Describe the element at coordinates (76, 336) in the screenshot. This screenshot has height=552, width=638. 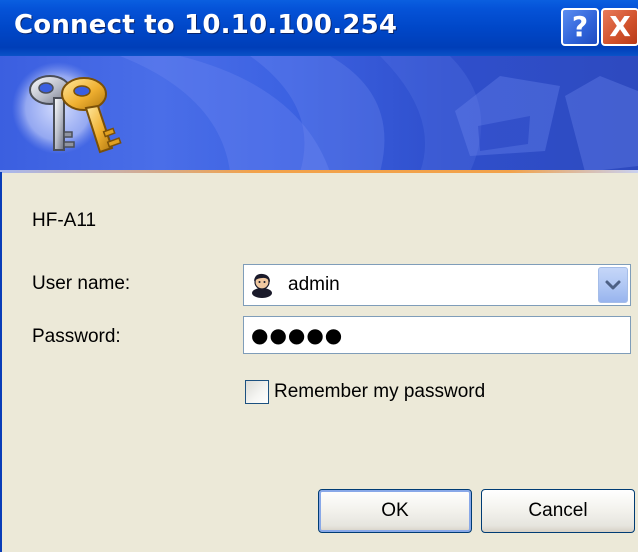
I see `password-label: Password:` at that location.